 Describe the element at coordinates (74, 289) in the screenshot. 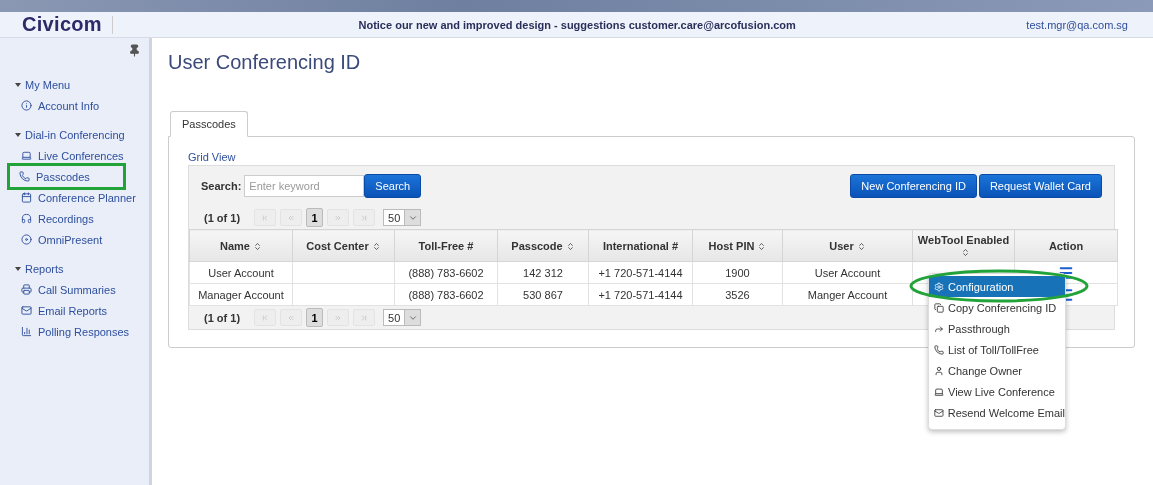

I see `sidebar-item: Call Summaries` at that location.